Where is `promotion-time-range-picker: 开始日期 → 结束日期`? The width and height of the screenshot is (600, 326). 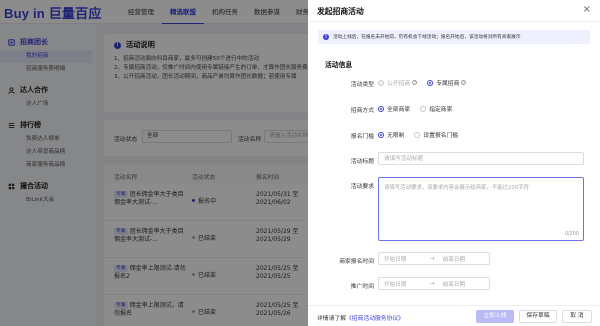 promotion-time-range-picker: 开始日期 → 结束日期 is located at coordinates (434, 283).